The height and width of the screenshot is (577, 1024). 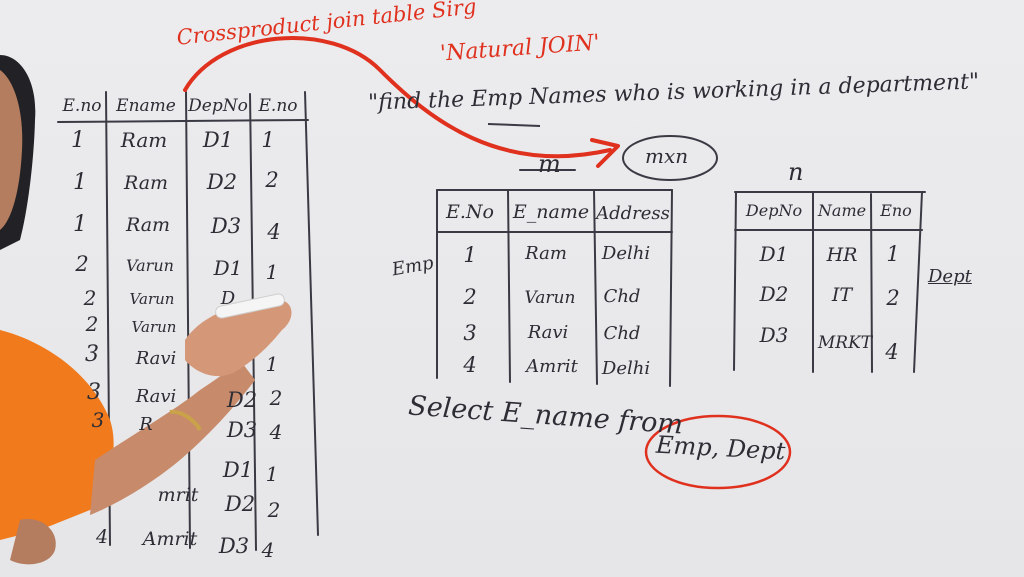 I want to click on emp-cell: Ram, so click(x=546, y=253).